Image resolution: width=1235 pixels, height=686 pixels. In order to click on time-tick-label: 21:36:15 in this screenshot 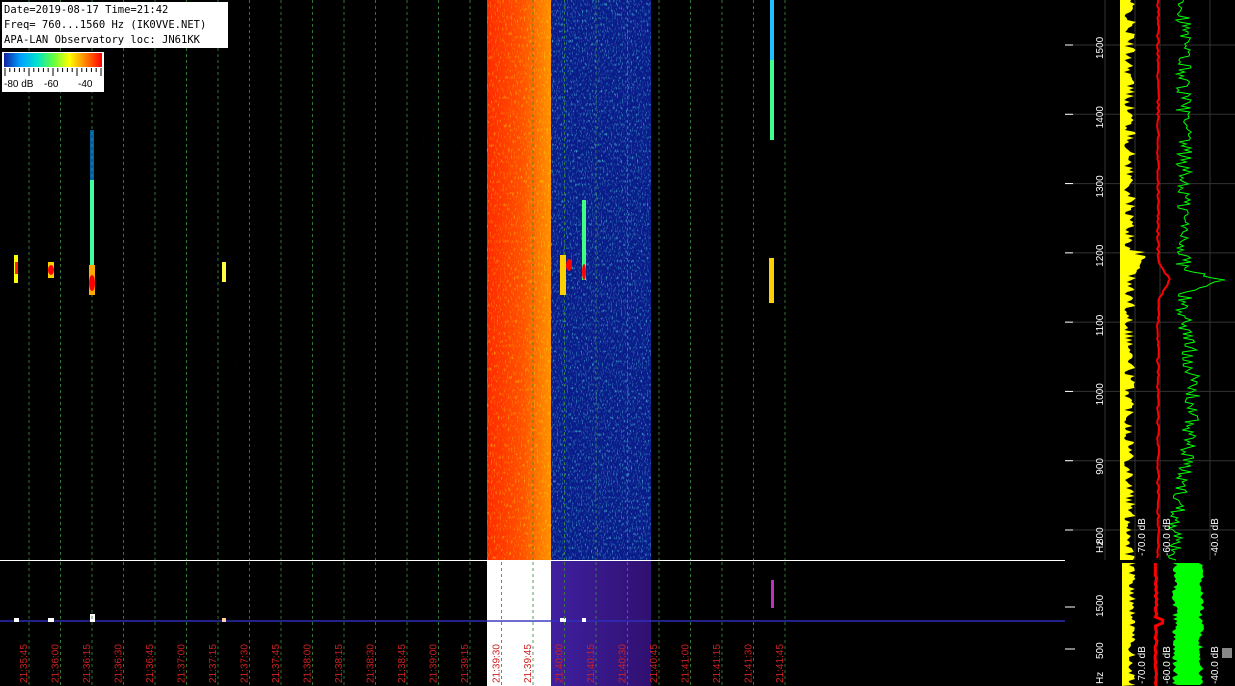, I will do `click(87, 663)`.